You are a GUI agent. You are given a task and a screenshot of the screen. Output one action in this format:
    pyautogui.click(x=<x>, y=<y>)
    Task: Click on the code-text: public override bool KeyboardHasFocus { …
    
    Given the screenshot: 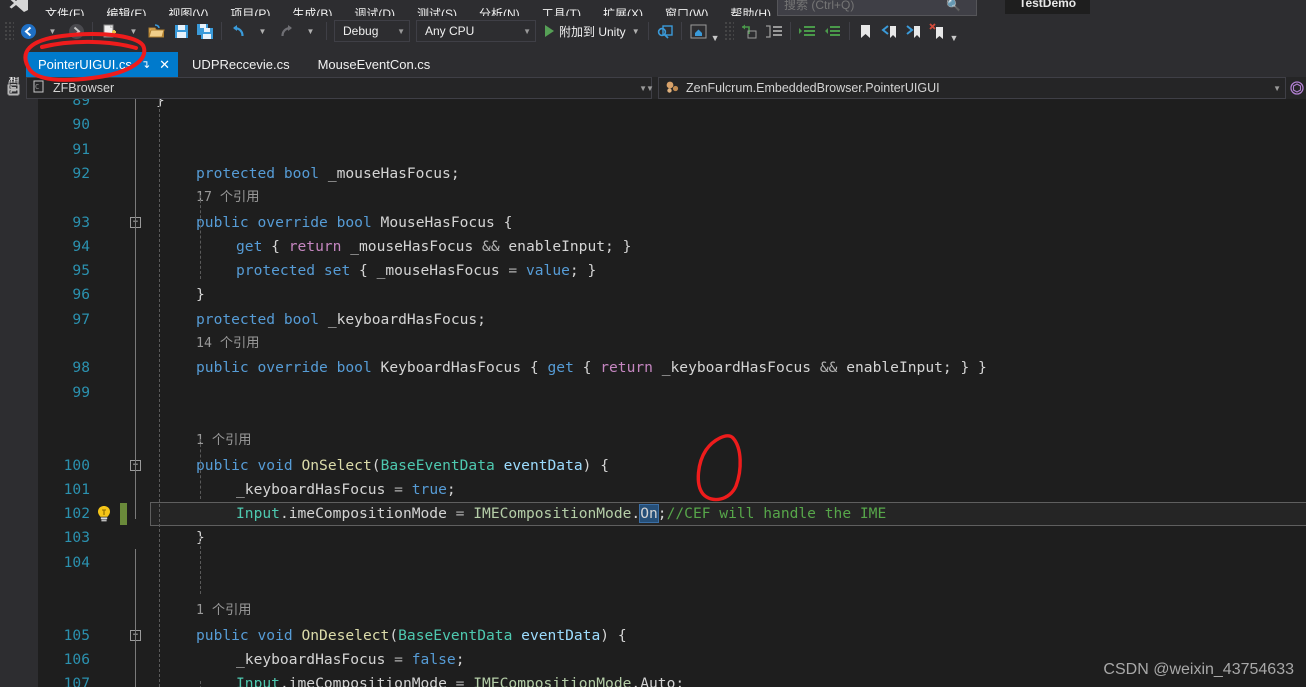 What is the action you would take?
    pyautogui.click(x=591, y=368)
    